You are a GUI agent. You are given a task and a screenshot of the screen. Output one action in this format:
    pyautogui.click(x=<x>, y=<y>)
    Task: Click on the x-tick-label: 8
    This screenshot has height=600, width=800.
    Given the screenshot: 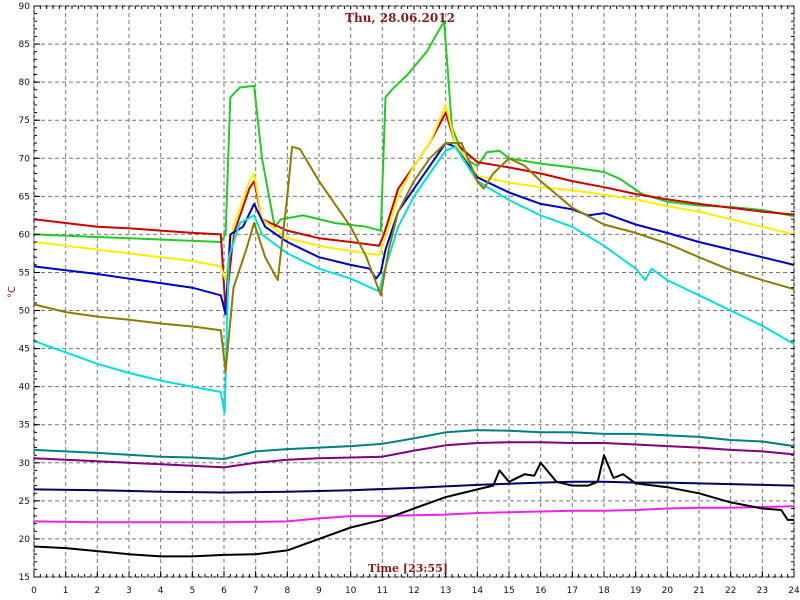 What is the action you would take?
    pyautogui.click(x=287, y=591)
    